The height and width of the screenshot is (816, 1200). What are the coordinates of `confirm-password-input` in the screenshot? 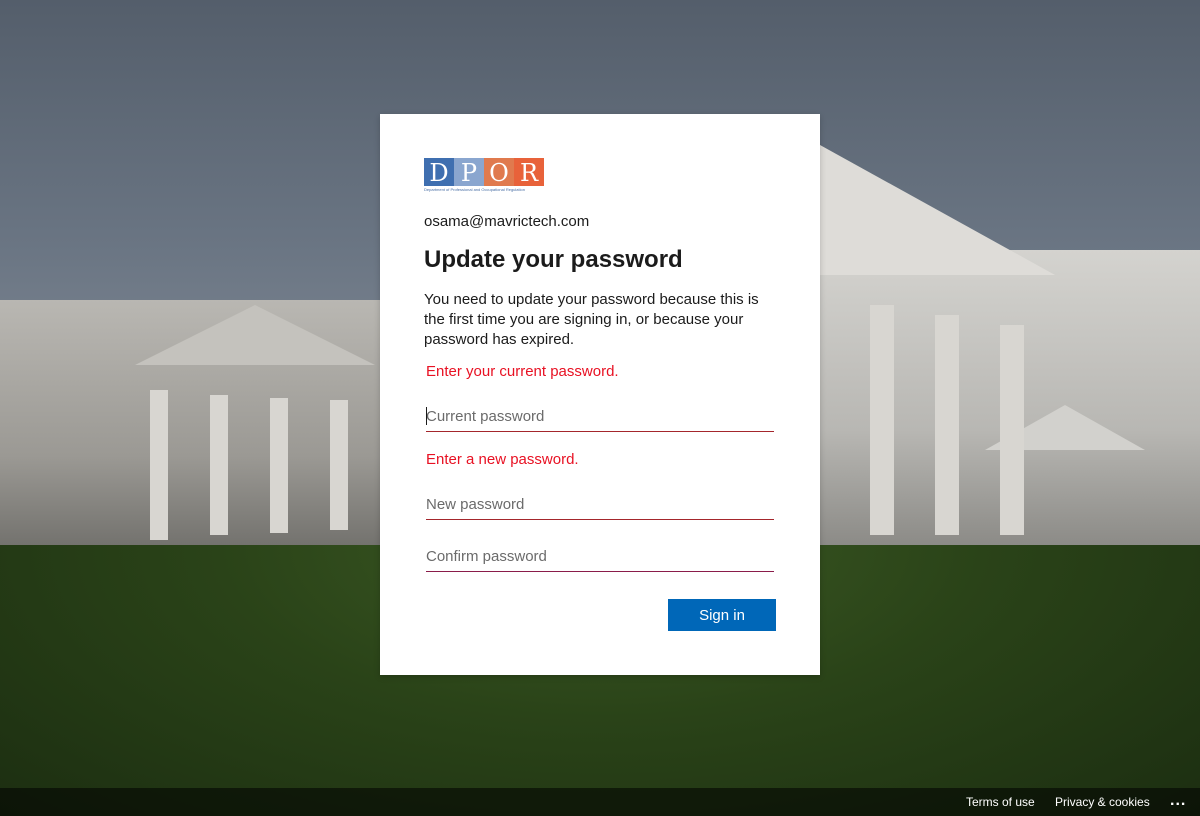 It's located at (600, 556).